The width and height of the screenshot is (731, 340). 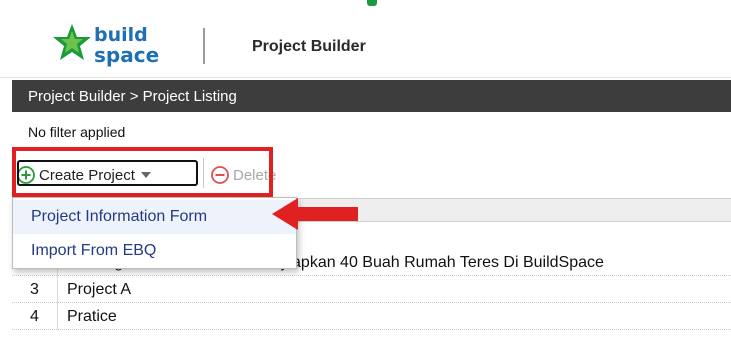 I want to click on table-row: 3 Project A, so click(x=371, y=289).